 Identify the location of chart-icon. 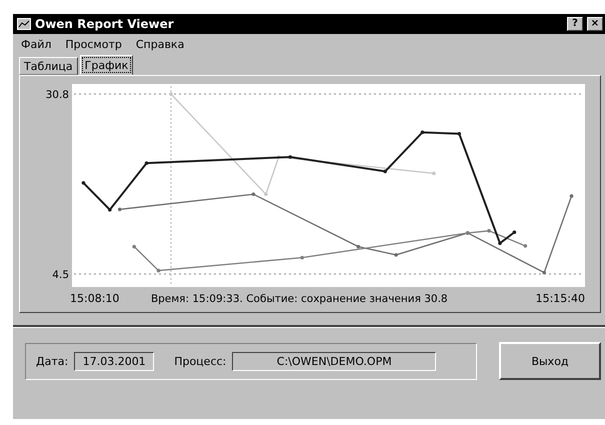
(24, 24).